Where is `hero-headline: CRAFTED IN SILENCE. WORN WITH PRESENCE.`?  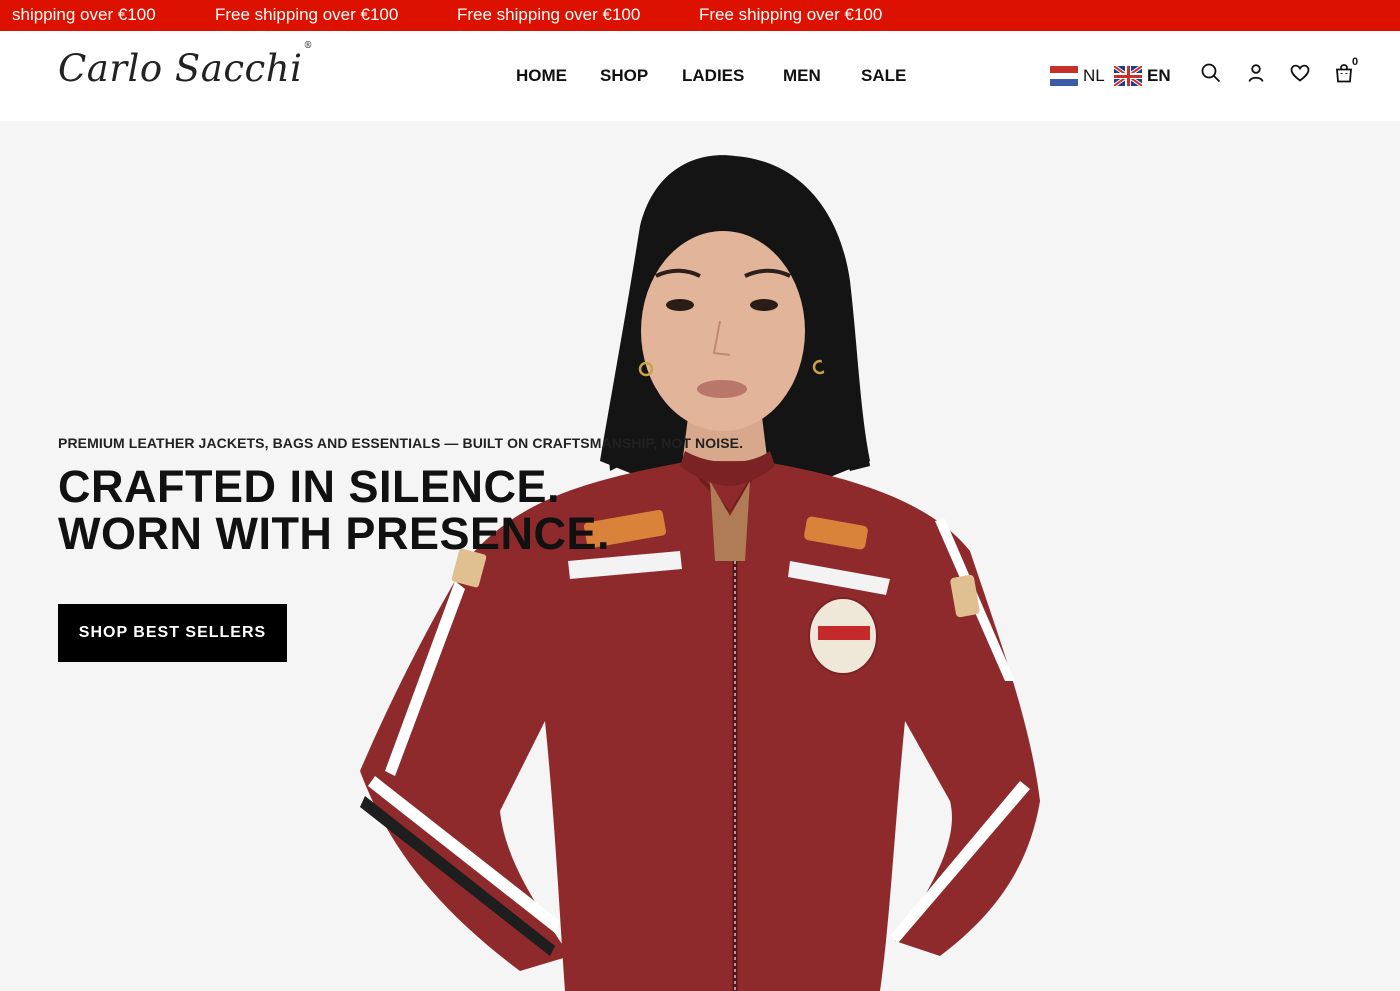 hero-headline: CRAFTED IN SILENCE. WORN WITH PRESENCE. is located at coordinates (334, 510).